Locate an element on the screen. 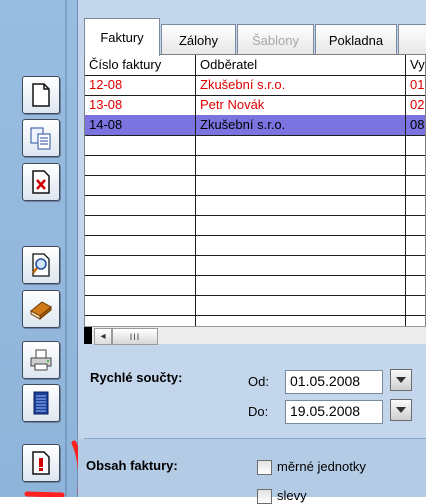 This screenshot has width=426, height=504. tab-label: Pokladna is located at coordinates (356, 40).